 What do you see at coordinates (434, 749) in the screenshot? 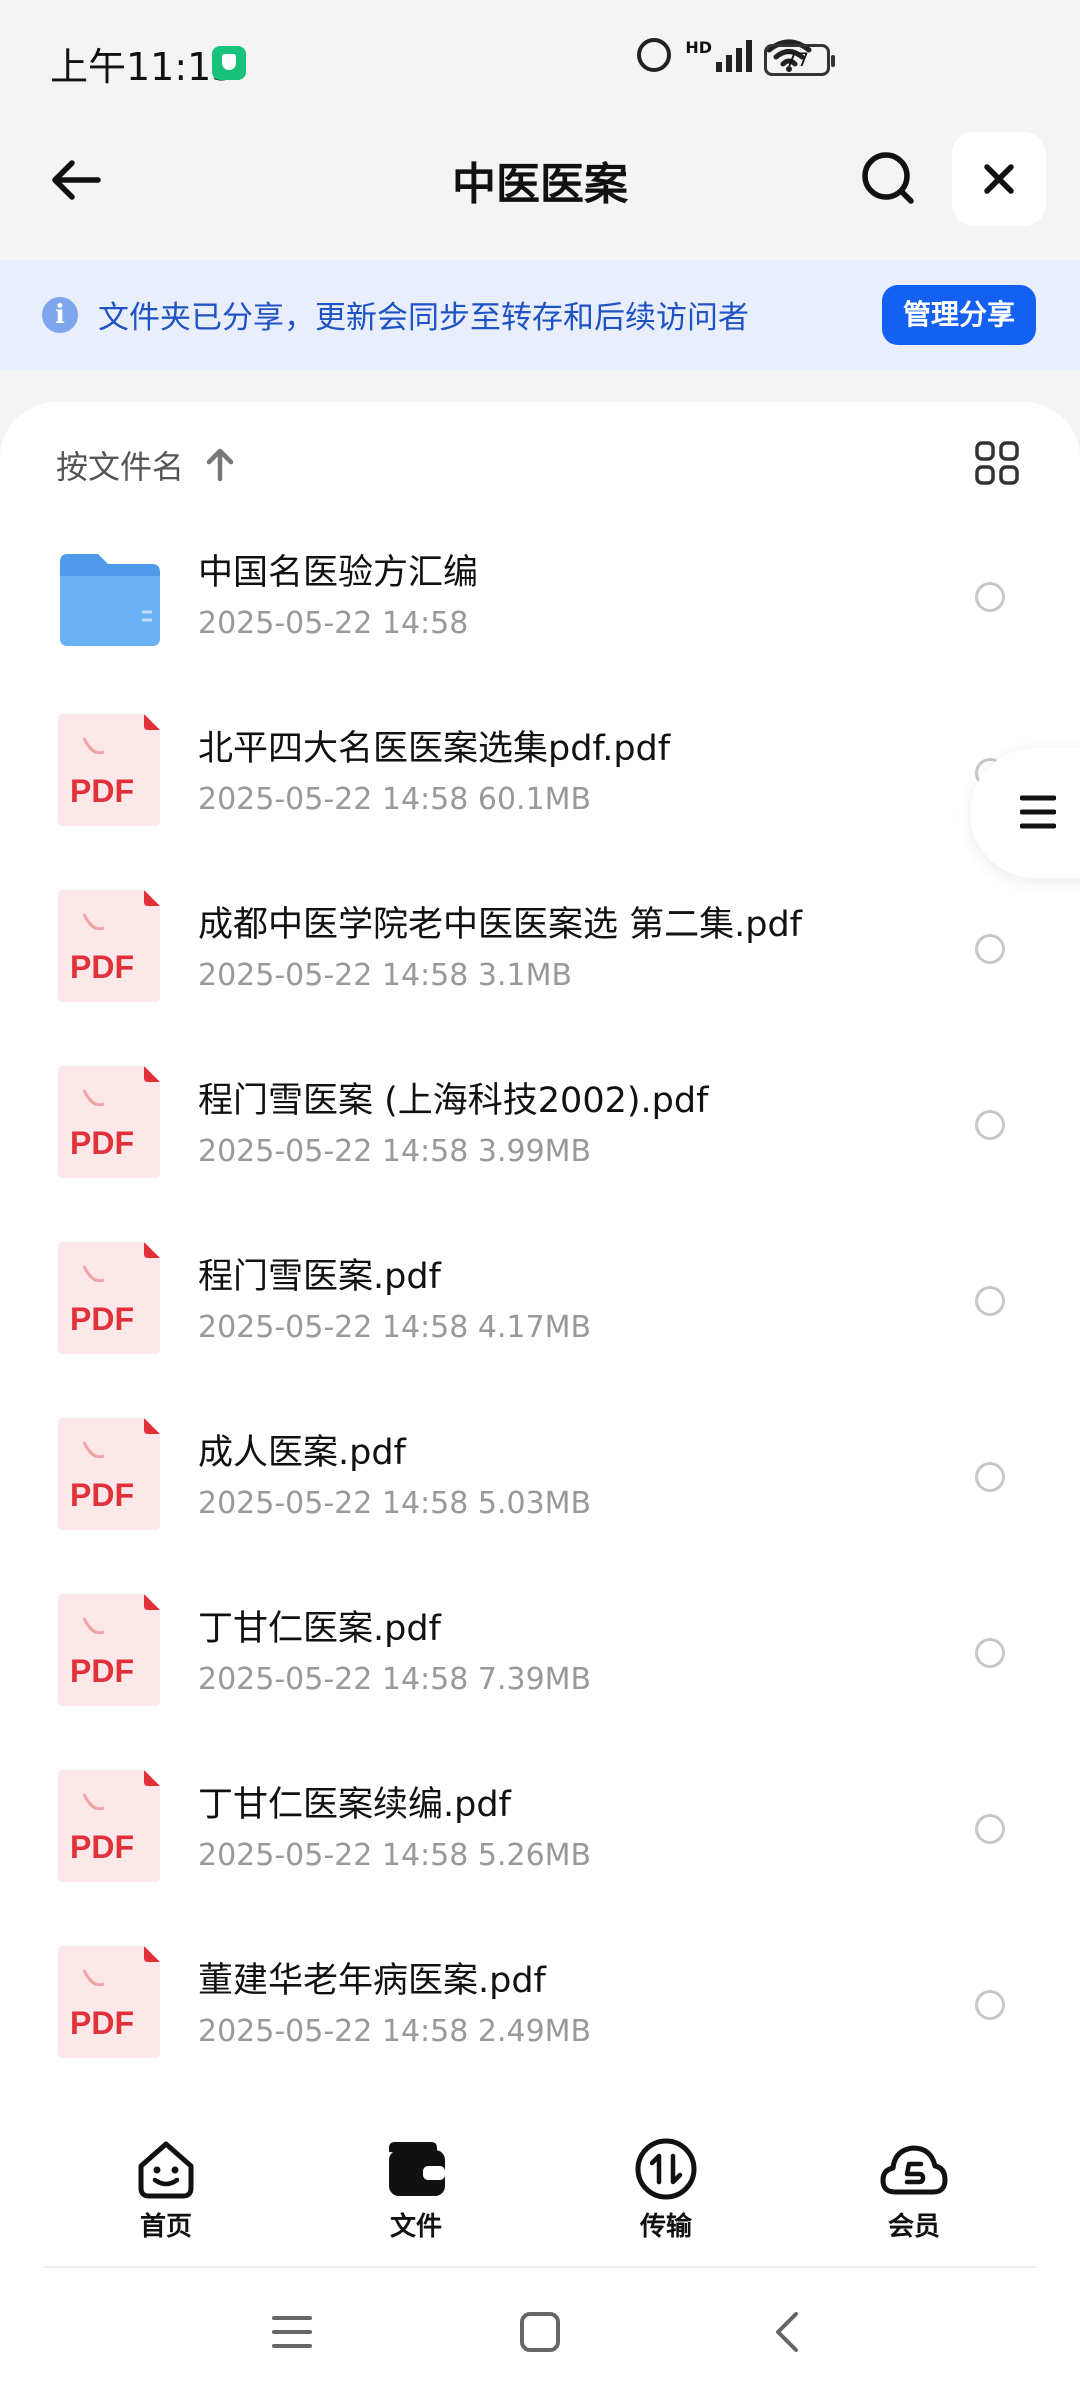
I see `file-name: 北平四大名医医案选集pdf.pdf` at bounding box center [434, 749].